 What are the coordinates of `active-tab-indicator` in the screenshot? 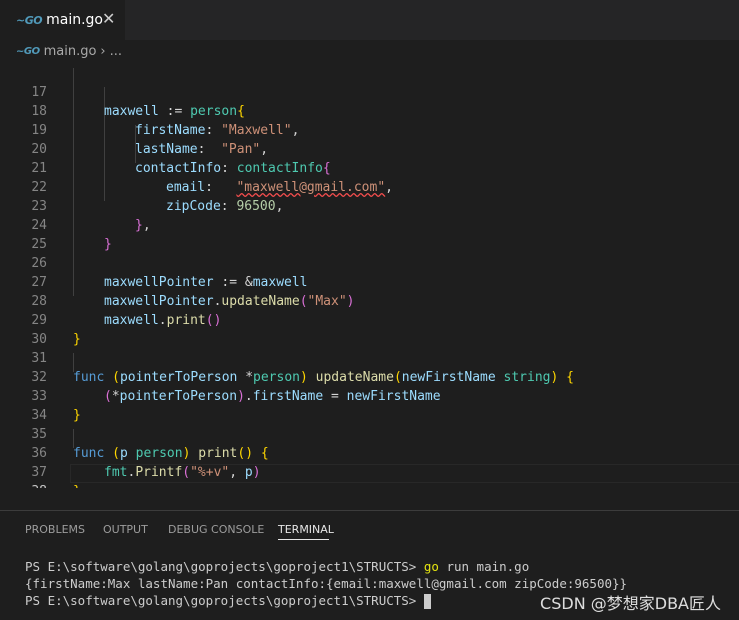 It's located at (303, 539).